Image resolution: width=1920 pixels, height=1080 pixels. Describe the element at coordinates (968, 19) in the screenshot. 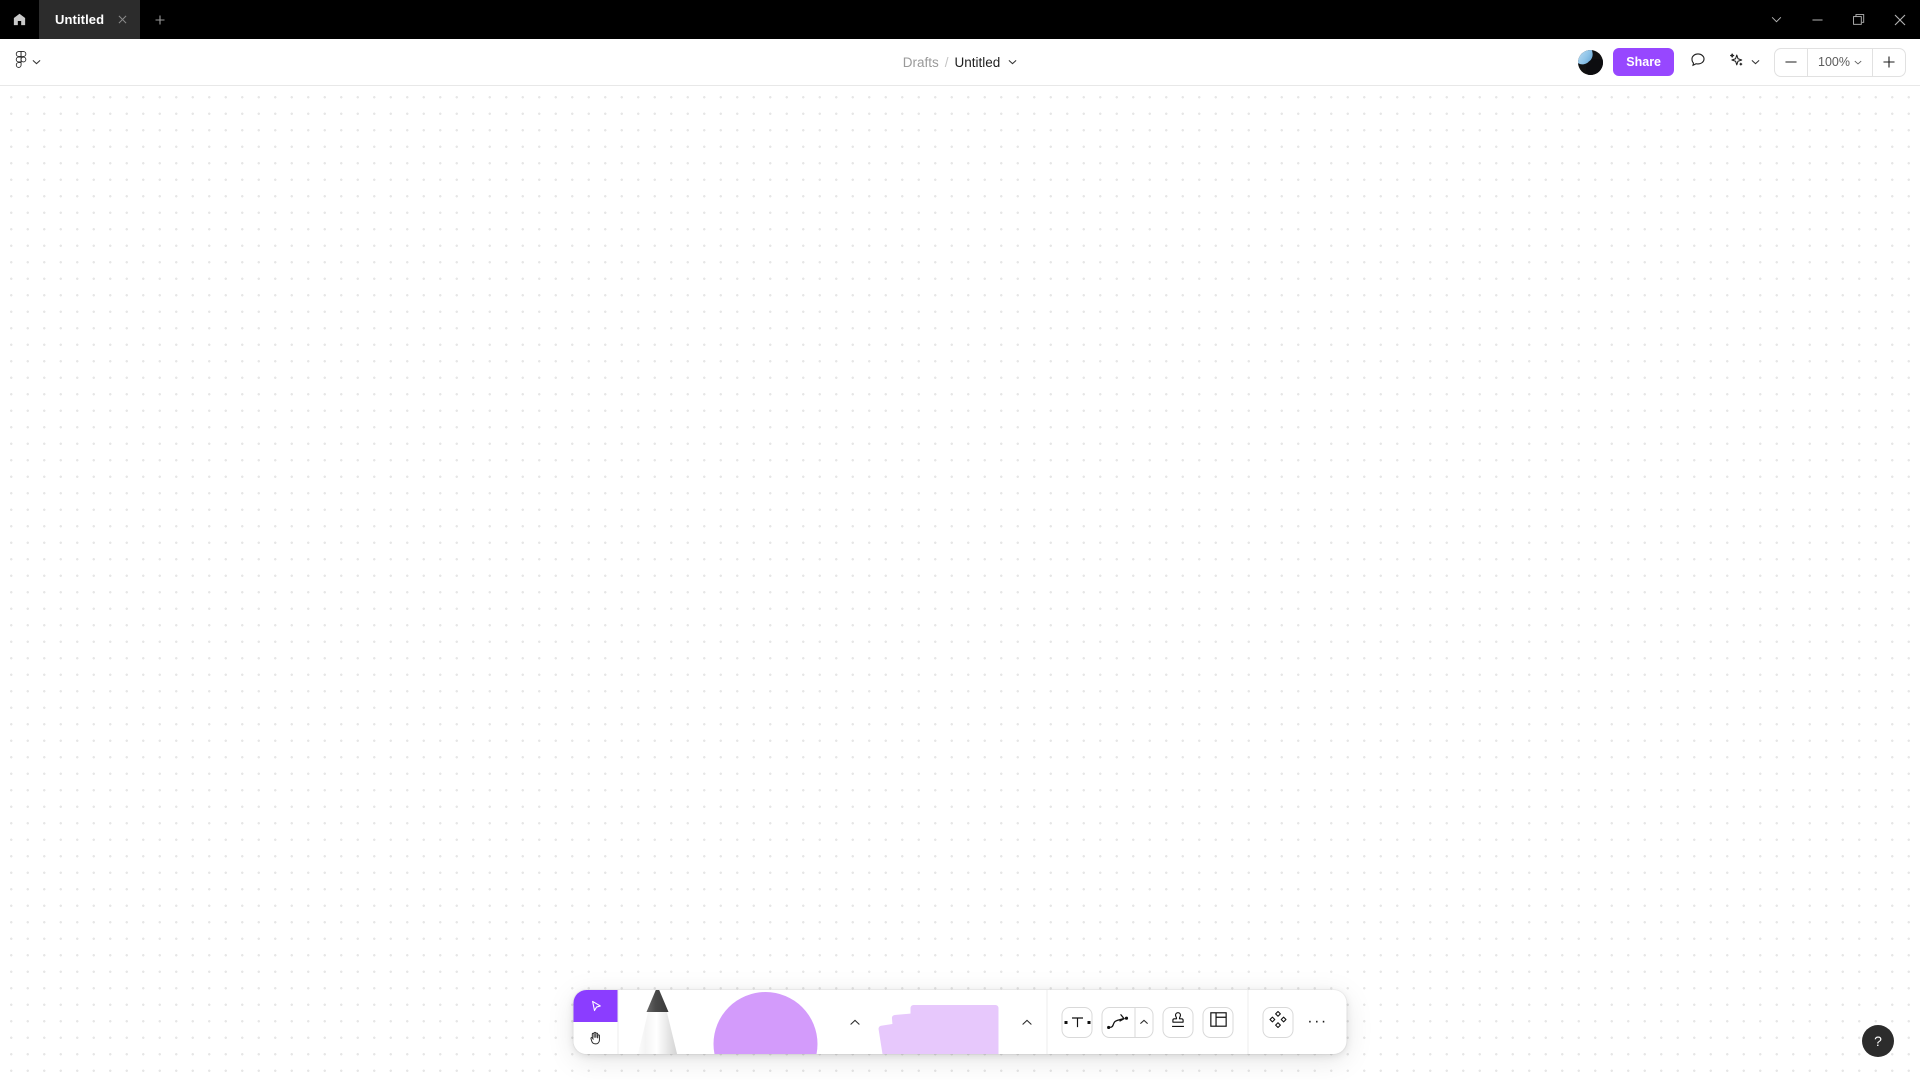

I see `tab-bar-spacer` at that location.